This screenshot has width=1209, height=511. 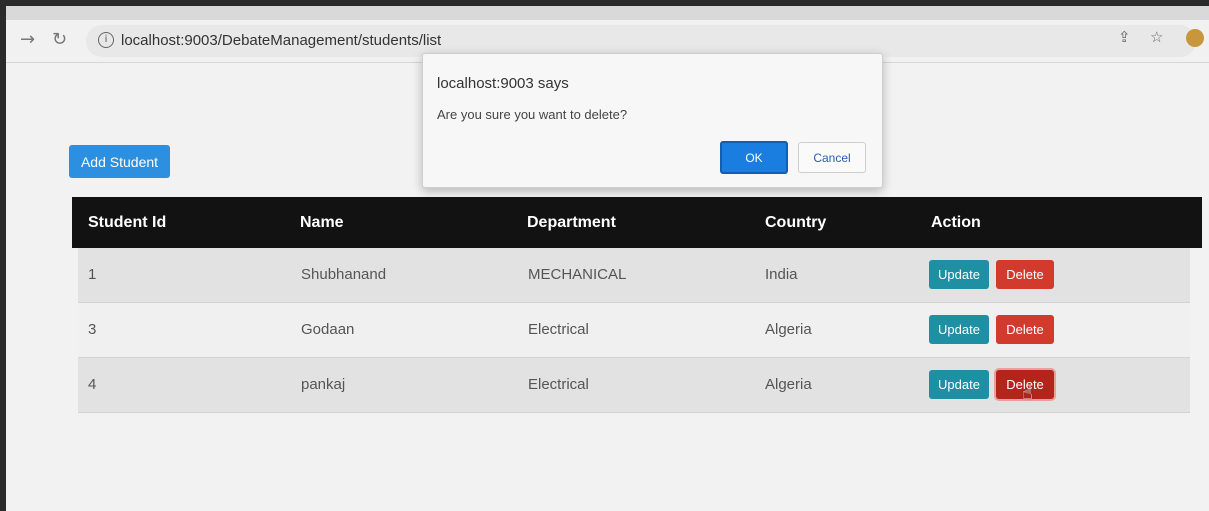 I want to click on country-cell: India, so click(x=781, y=274).